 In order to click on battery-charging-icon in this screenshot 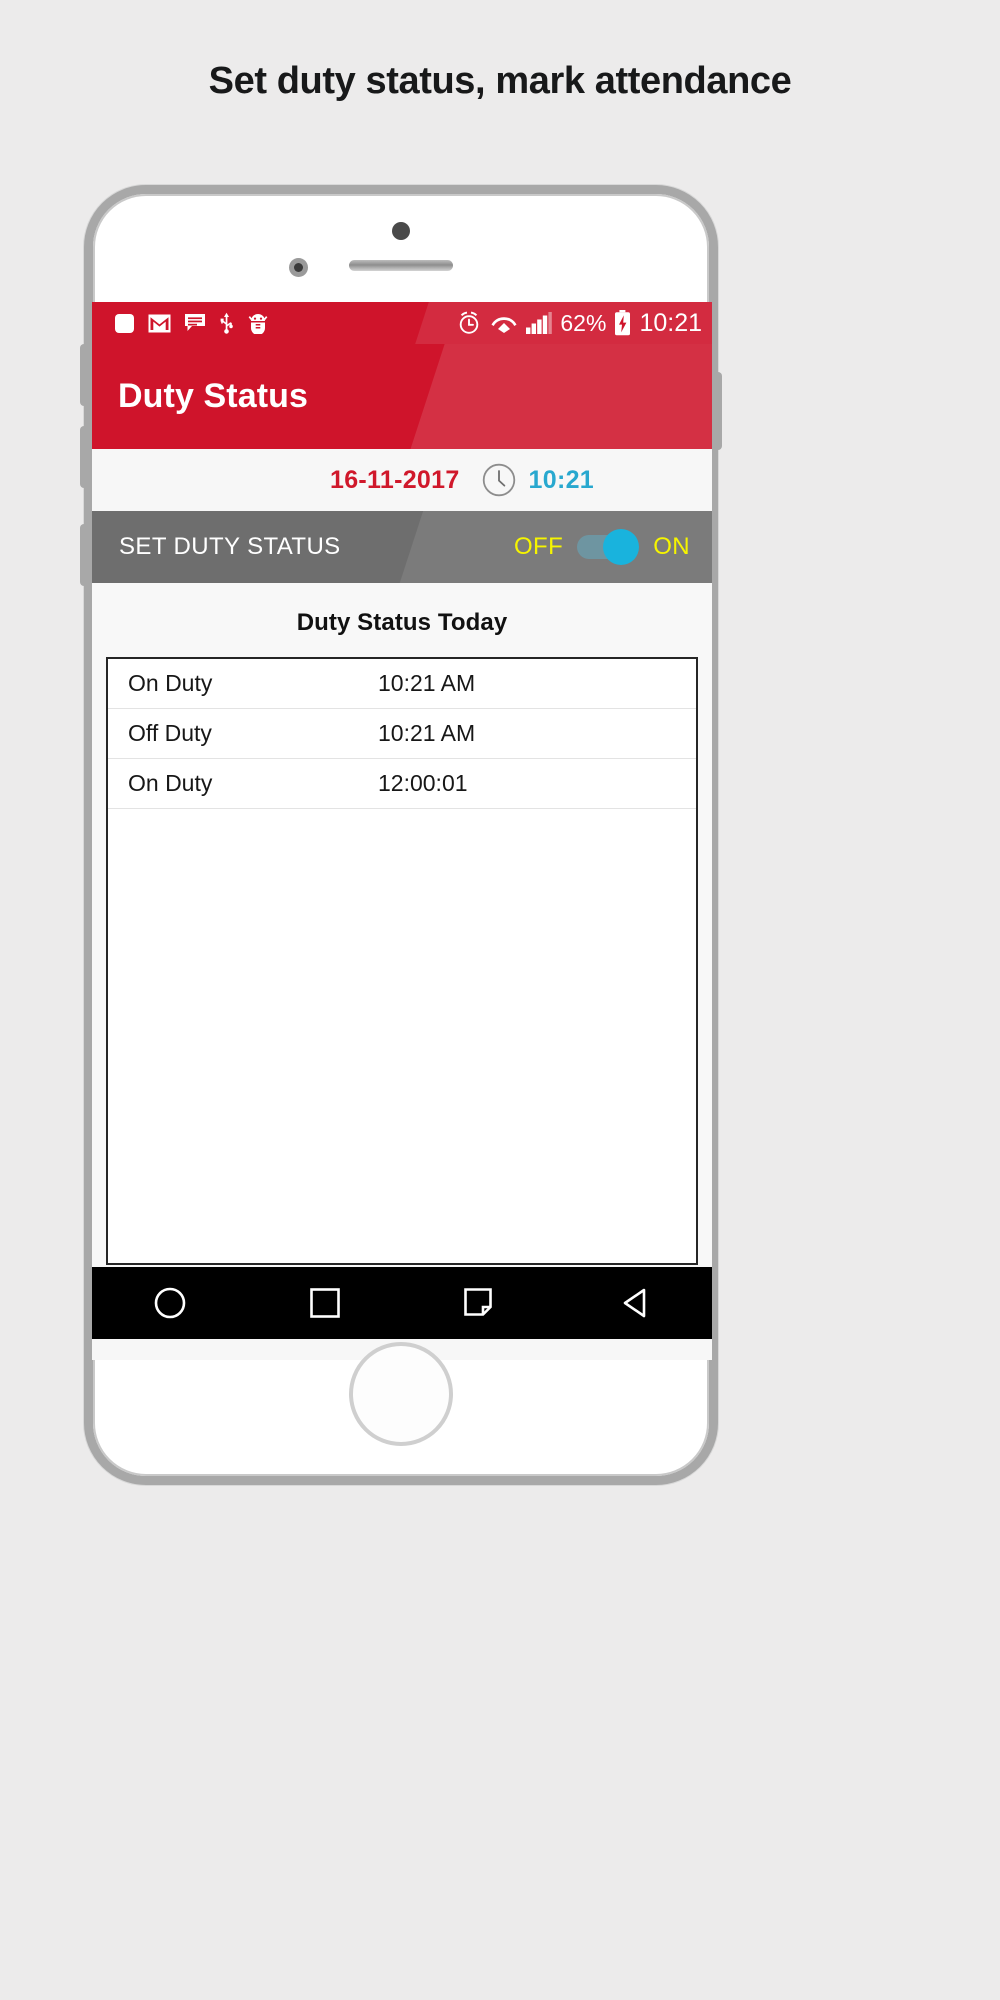, I will do `click(622, 323)`.